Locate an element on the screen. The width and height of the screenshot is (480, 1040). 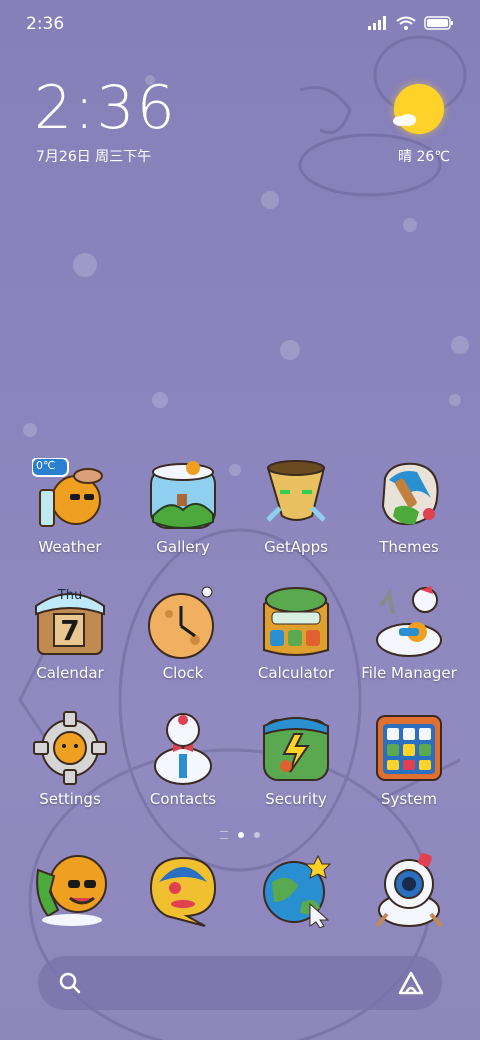
app-weather: 0℃ Weather is located at coordinates (70, 506).